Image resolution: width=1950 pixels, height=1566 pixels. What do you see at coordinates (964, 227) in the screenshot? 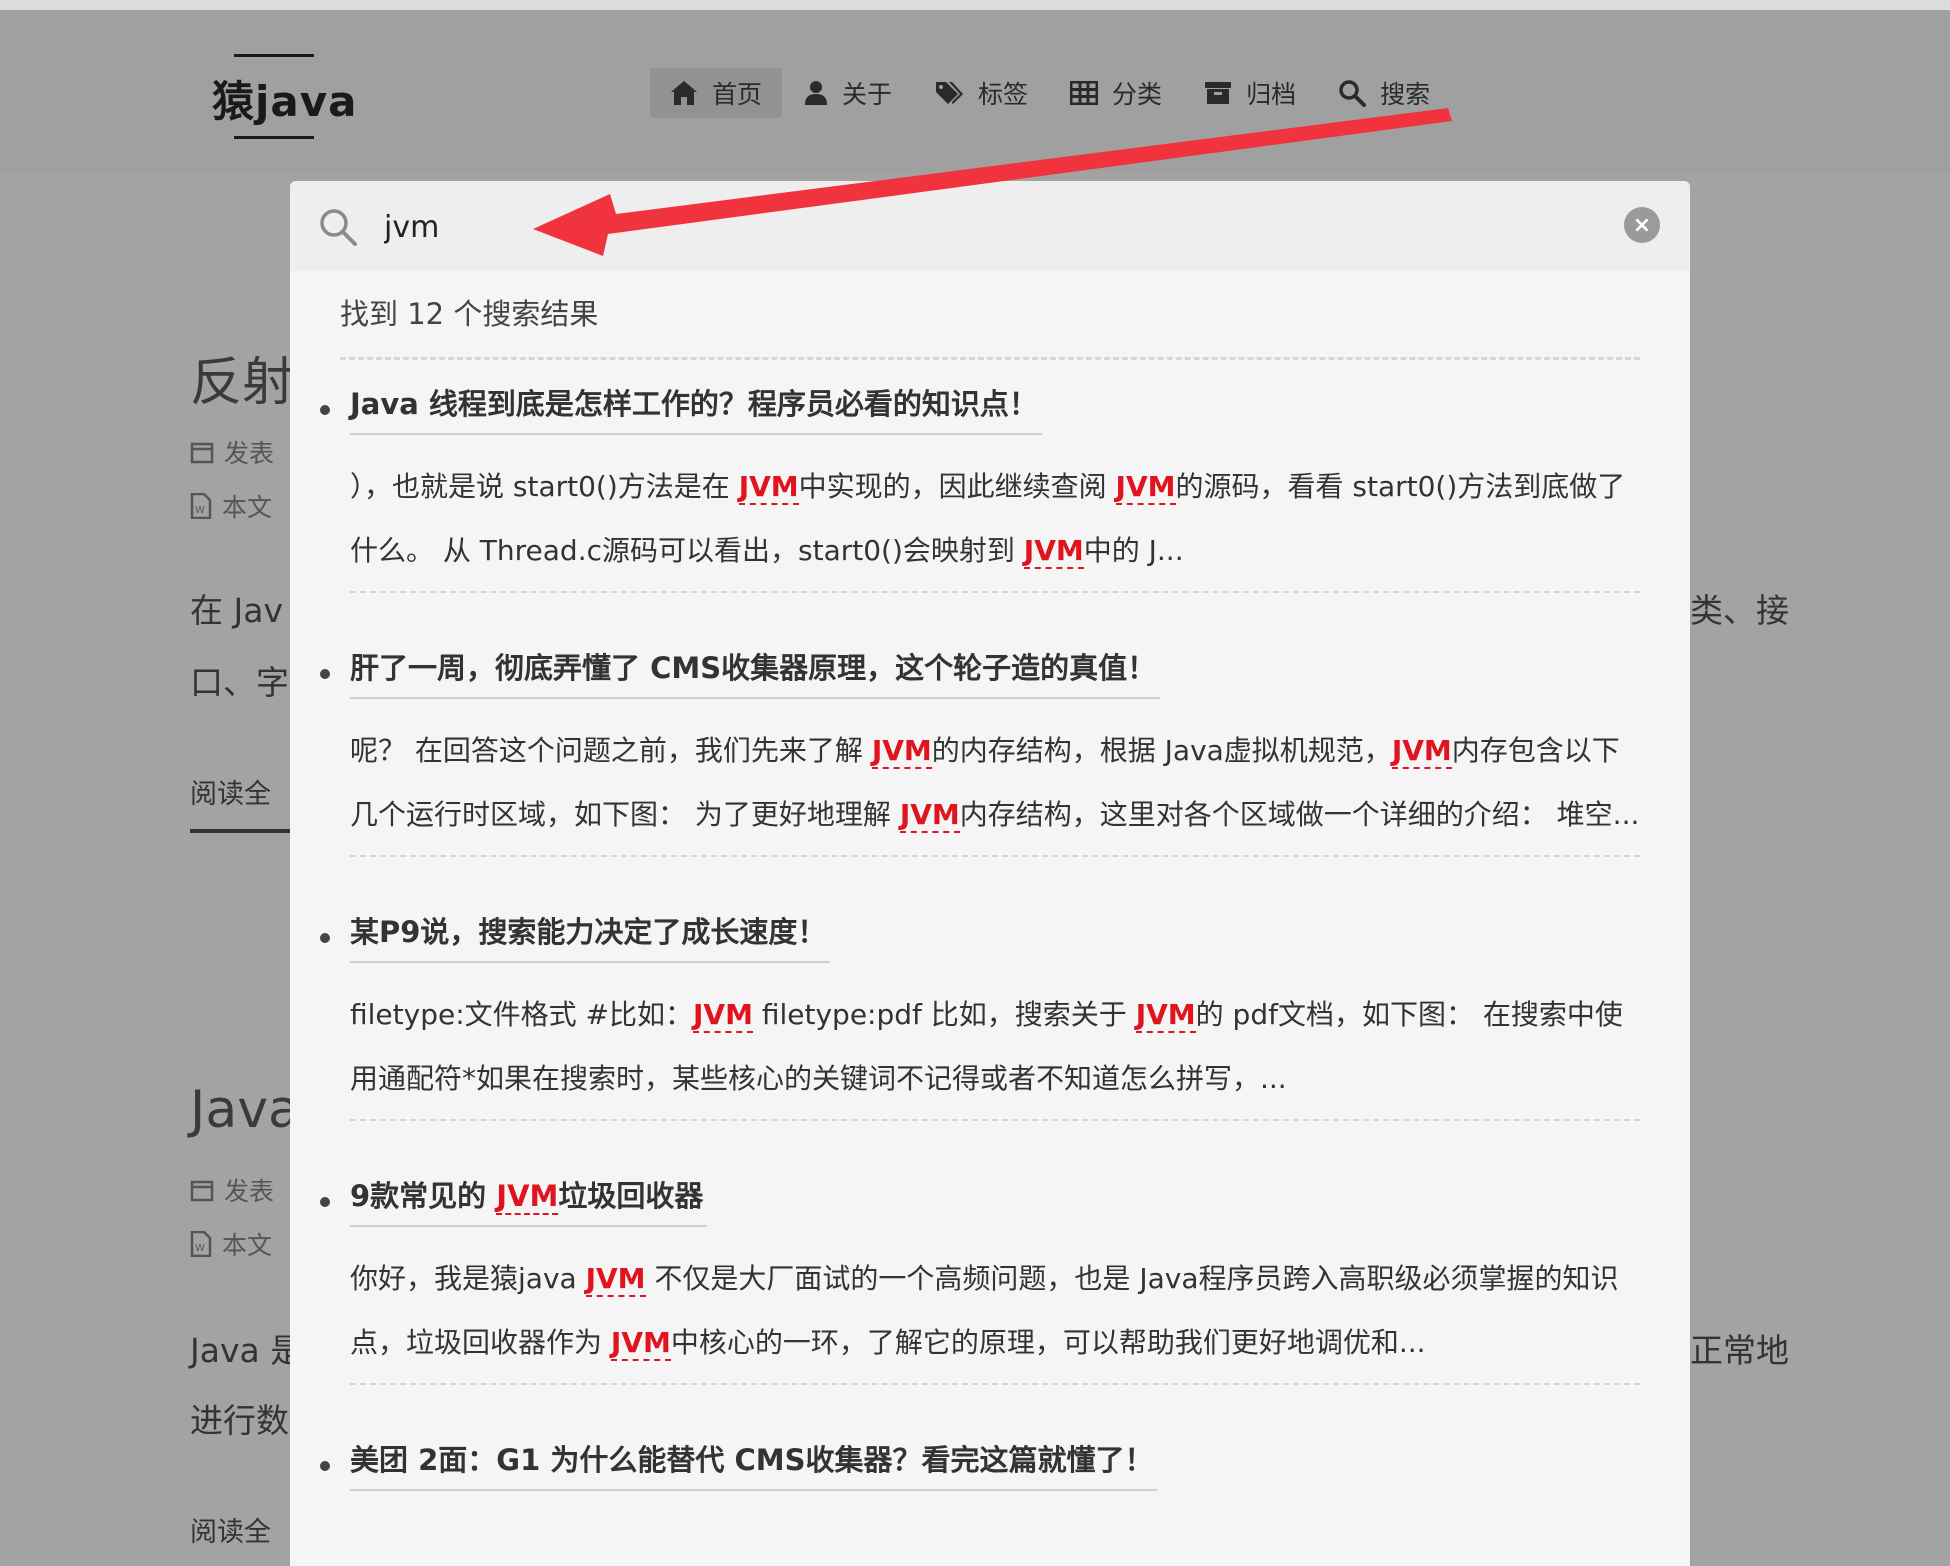
I see `search-input` at bounding box center [964, 227].